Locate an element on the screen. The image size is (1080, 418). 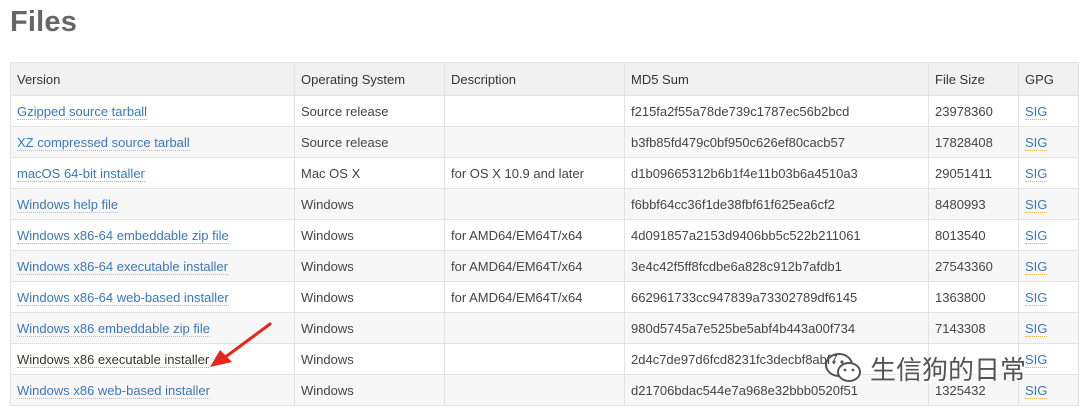
download-link: Windows x86 executable installer is located at coordinates (113, 359).